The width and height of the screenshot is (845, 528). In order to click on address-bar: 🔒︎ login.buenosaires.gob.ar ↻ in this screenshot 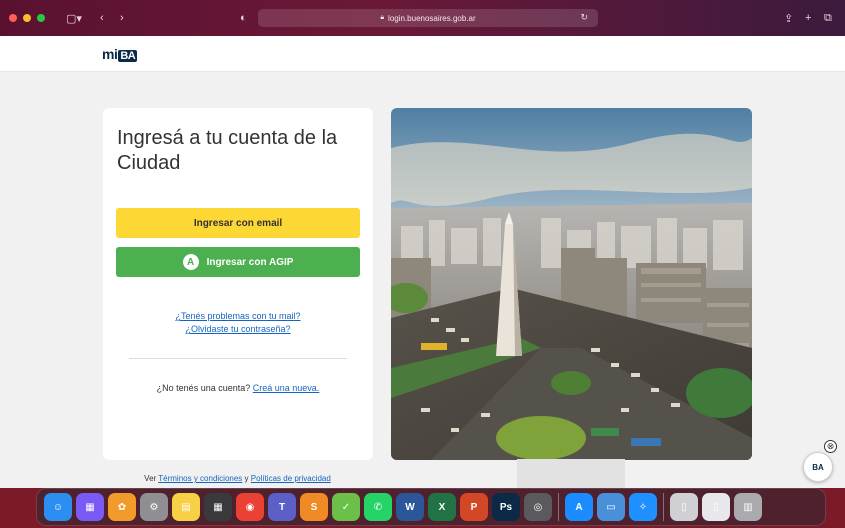, I will do `click(428, 18)`.